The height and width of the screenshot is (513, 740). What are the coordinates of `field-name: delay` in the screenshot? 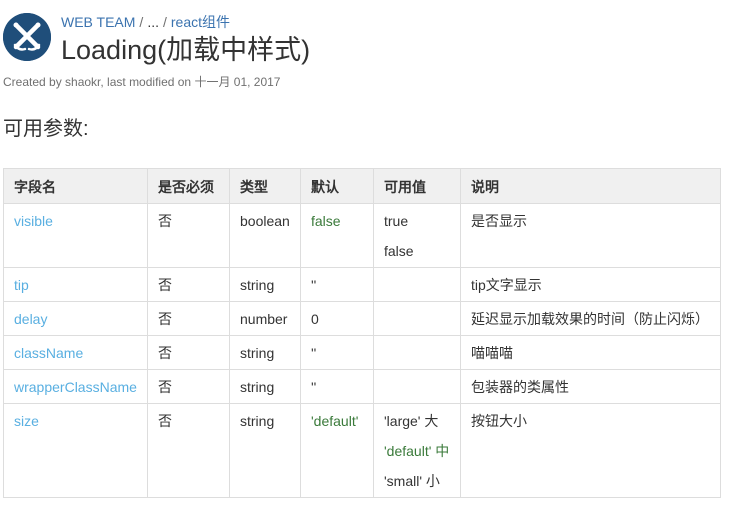 It's located at (75, 318).